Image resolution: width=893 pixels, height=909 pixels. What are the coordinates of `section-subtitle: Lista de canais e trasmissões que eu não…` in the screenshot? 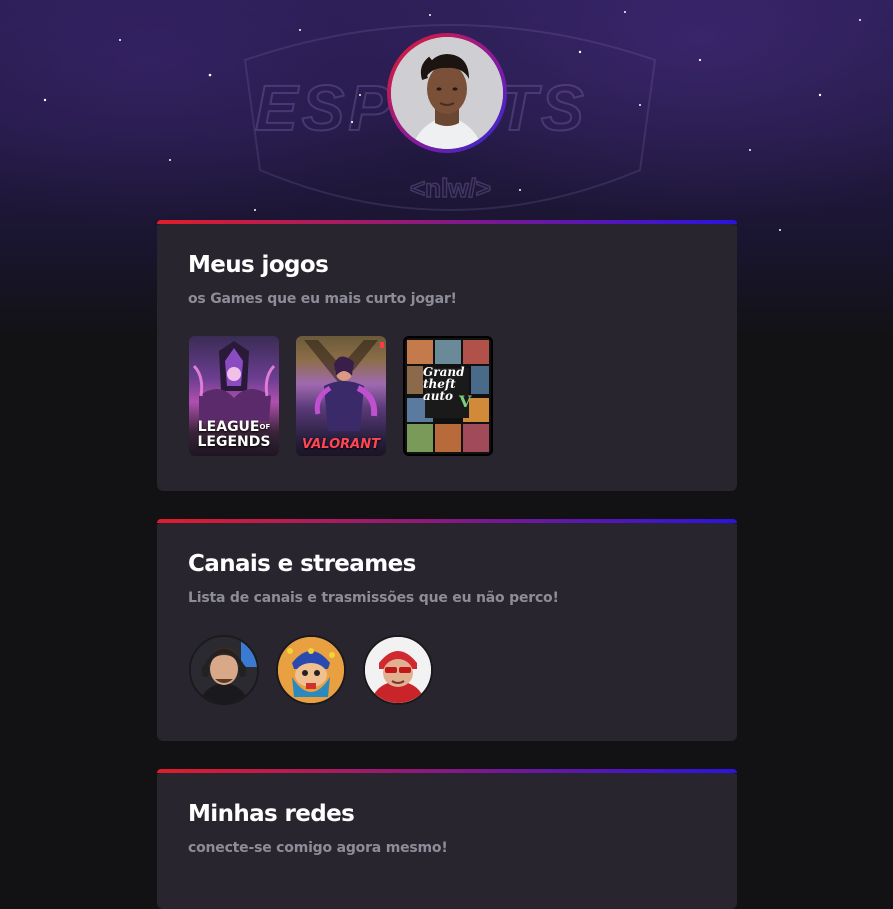 It's located at (373, 598).